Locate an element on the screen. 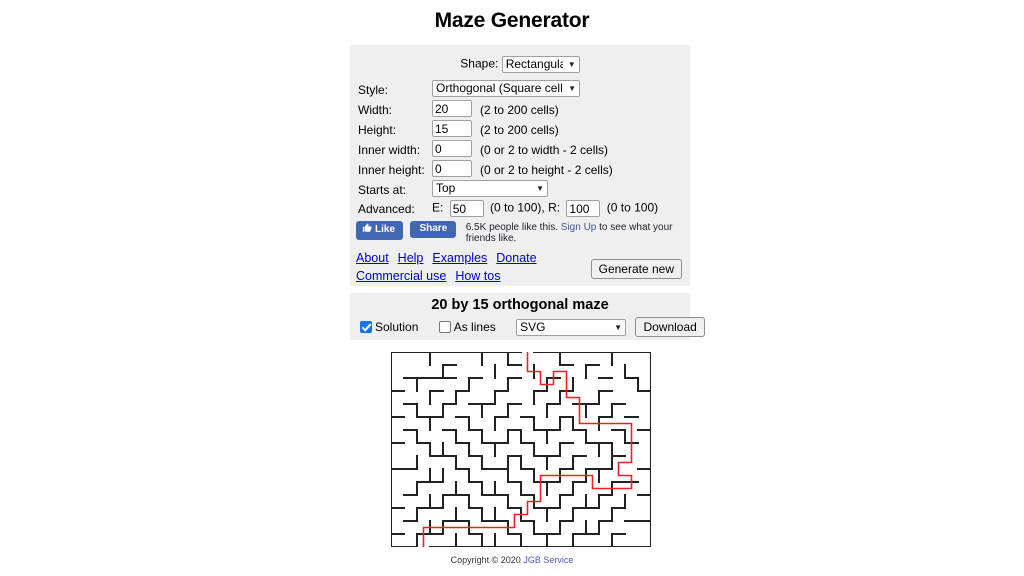 The width and height of the screenshot is (1024, 576). footer: Copyright © 2020 JGB Service is located at coordinates (512, 560).